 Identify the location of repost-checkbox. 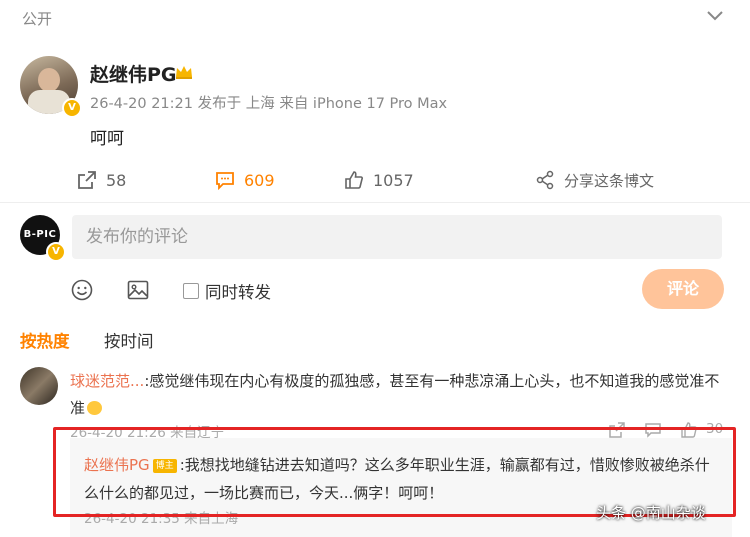
(191, 291).